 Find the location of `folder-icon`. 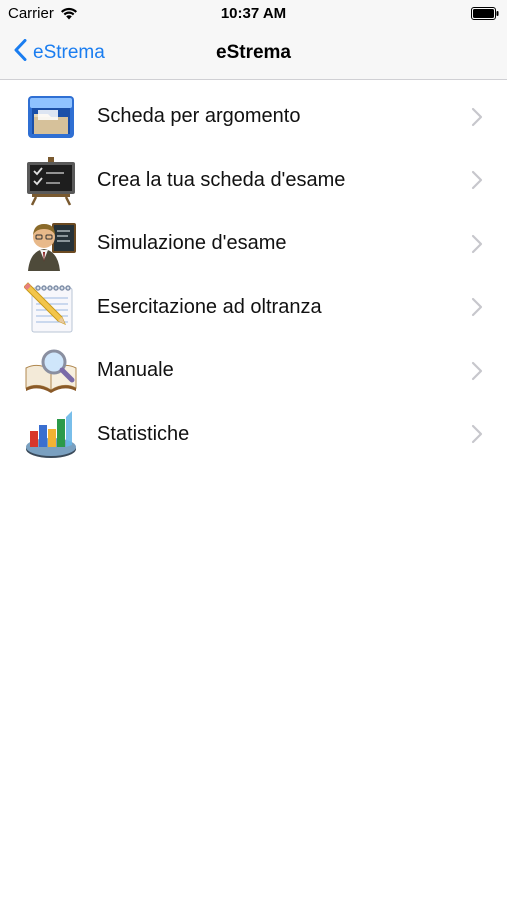

folder-icon is located at coordinates (51, 117).